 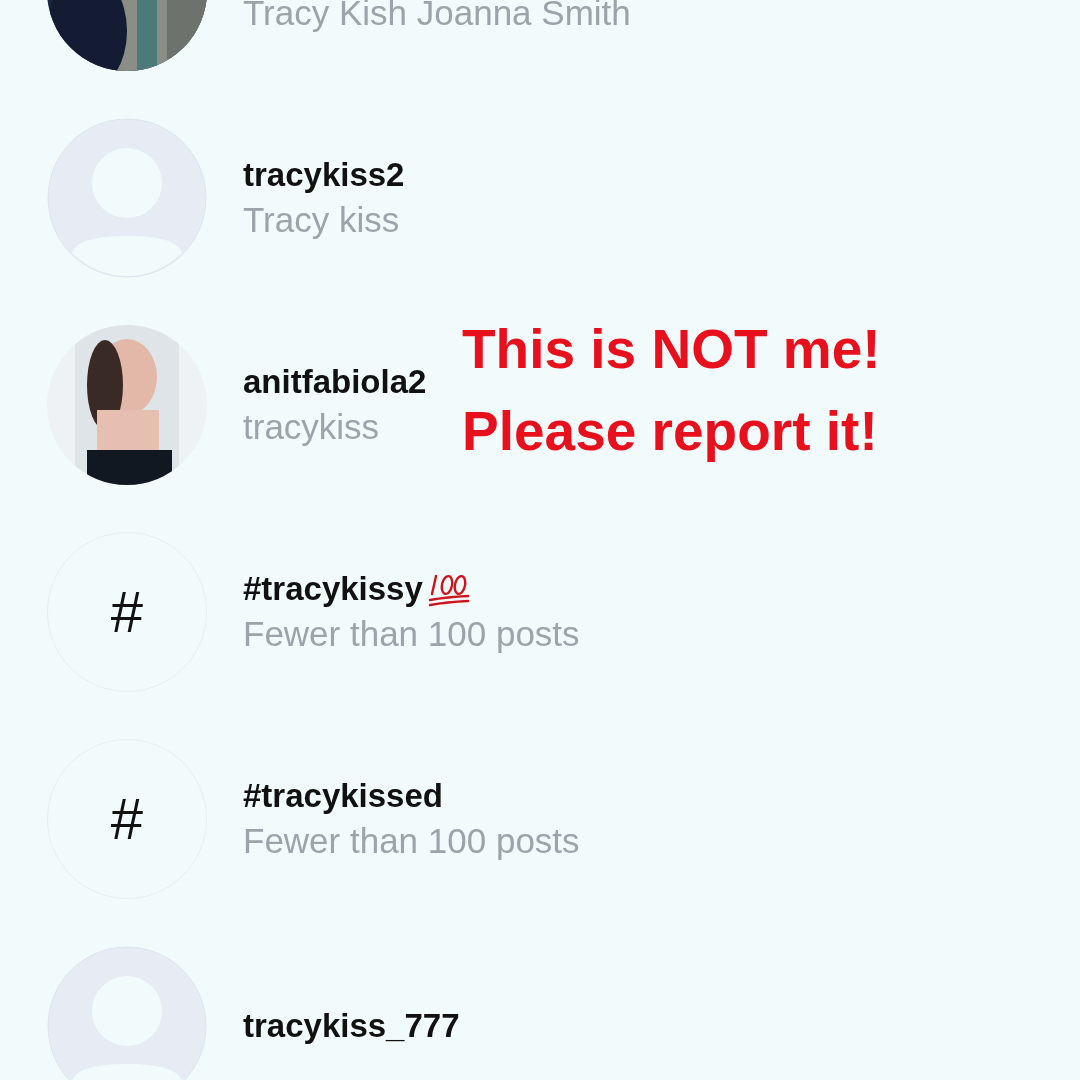 What do you see at coordinates (335, 381) in the screenshot?
I see `username: anitfabiola2` at bounding box center [335, 381].